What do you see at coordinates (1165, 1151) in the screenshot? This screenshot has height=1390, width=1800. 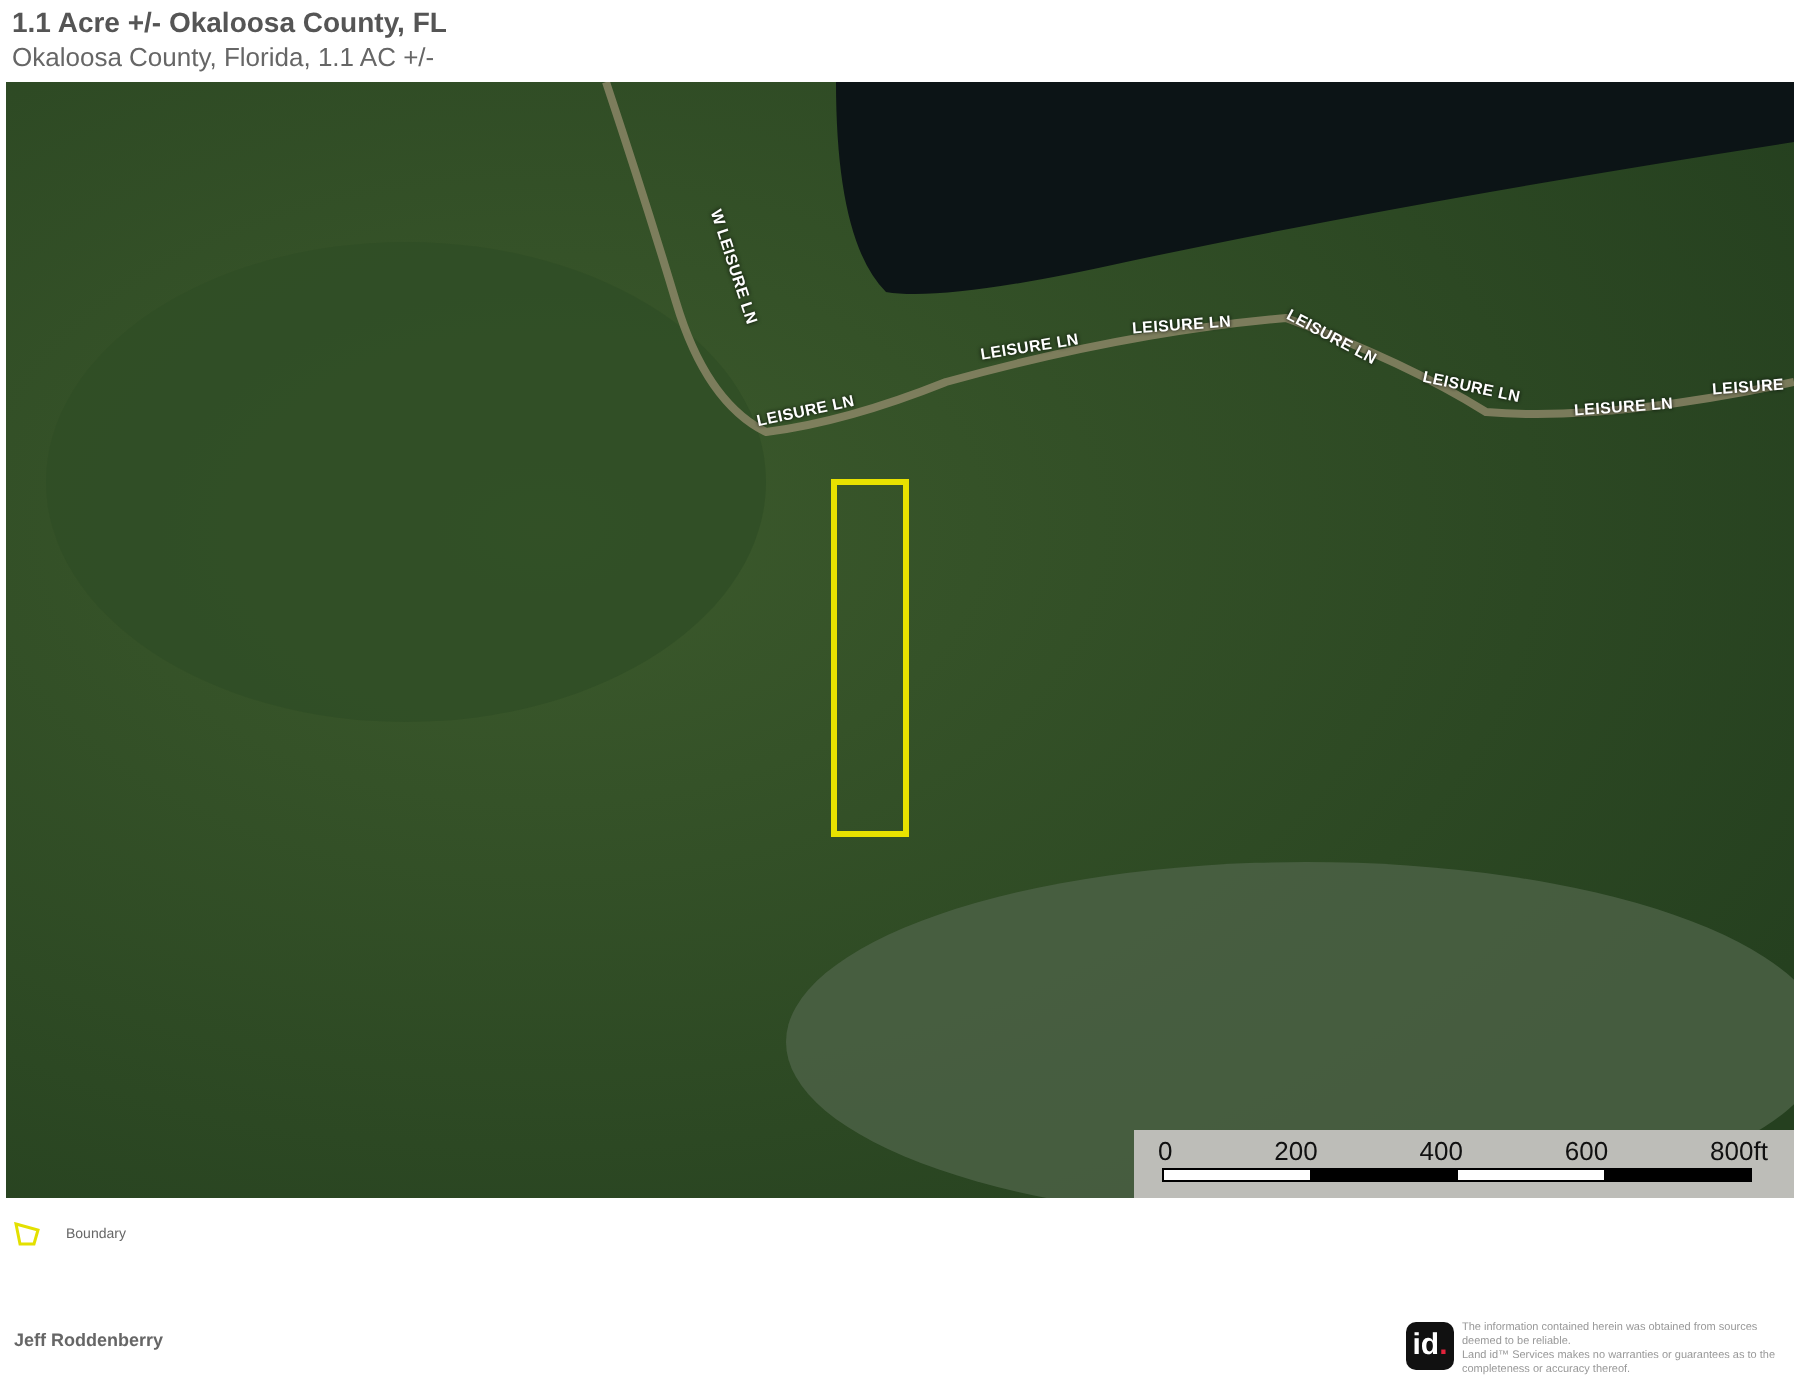 I see `scale-label: 0` at bounding box center [1165, 1151].